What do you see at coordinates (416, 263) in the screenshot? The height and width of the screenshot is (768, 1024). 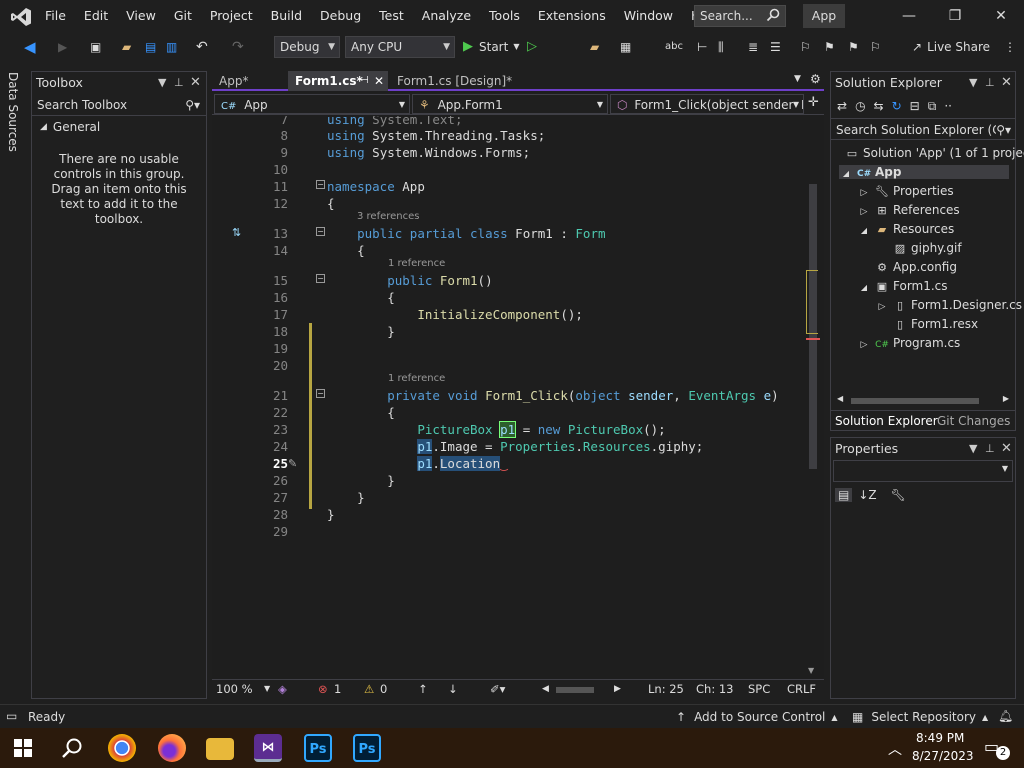 I see `constructor-references-codelens: 1 reference` at bounding box center [416, 263].